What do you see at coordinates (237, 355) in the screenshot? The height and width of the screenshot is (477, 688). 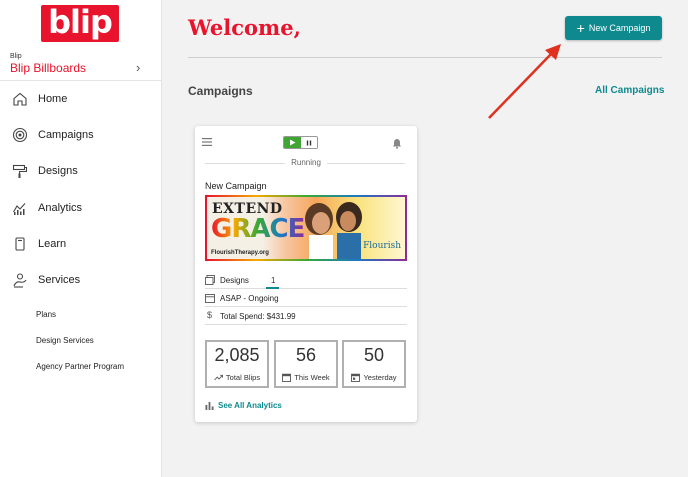 I see `stat-value: 2,085` at bounding box center [237, 355].